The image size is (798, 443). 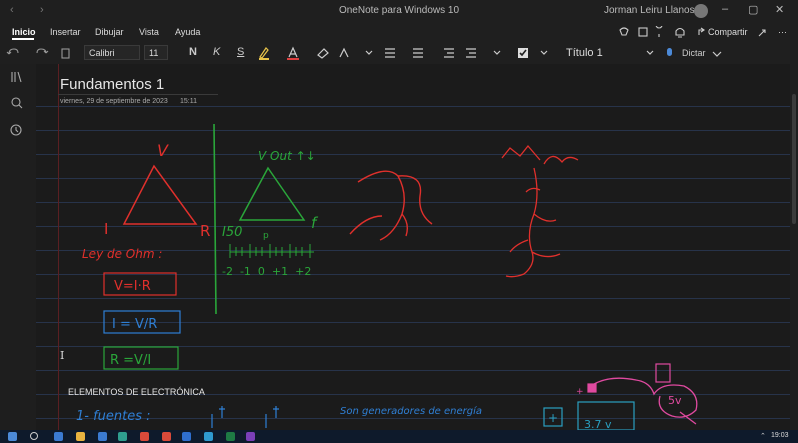 I want to click on underline-button: S, so click(x=240, y=52).